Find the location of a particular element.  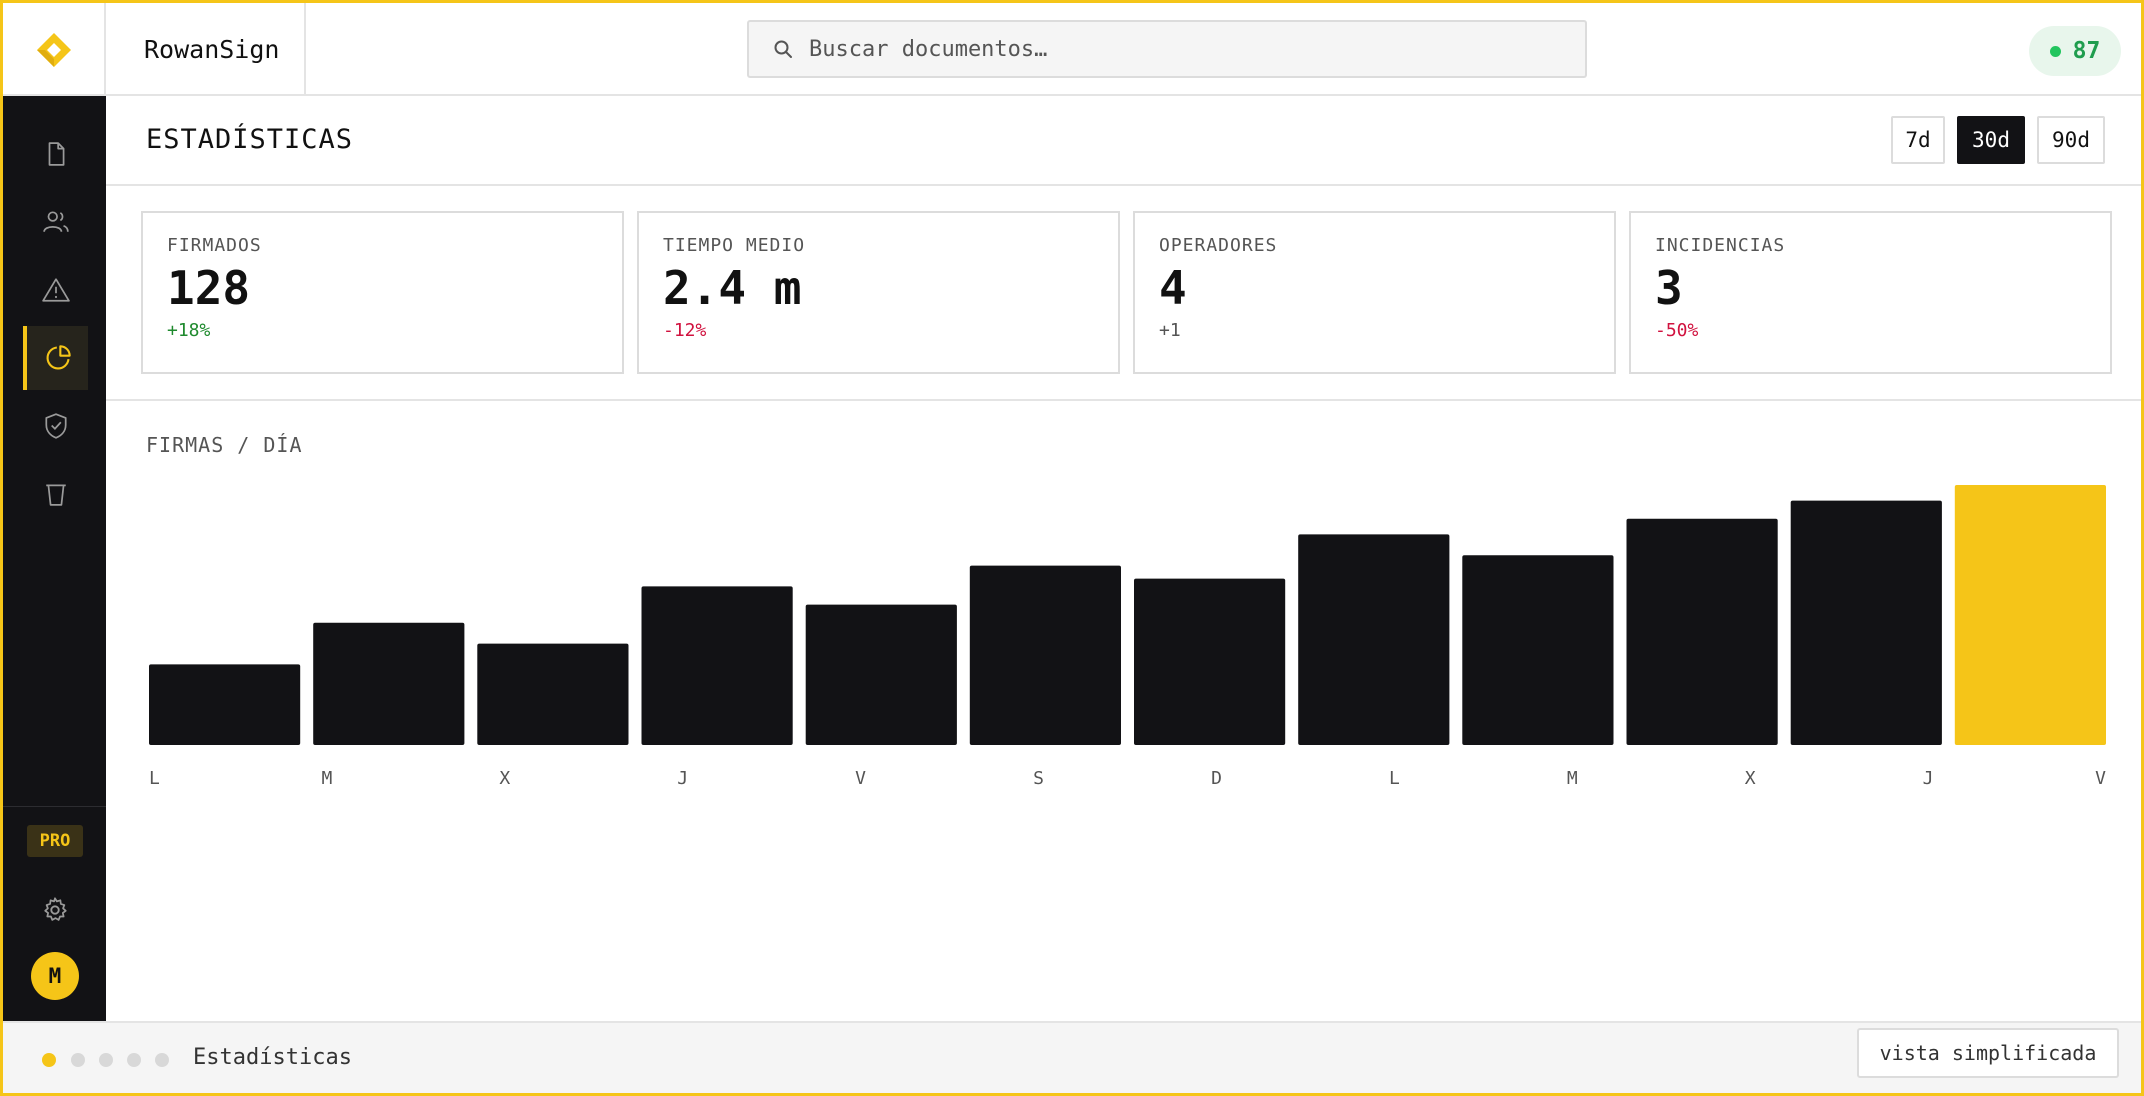

simplified-view-button: vista simplificada is located at coordinates (1988, 1053).